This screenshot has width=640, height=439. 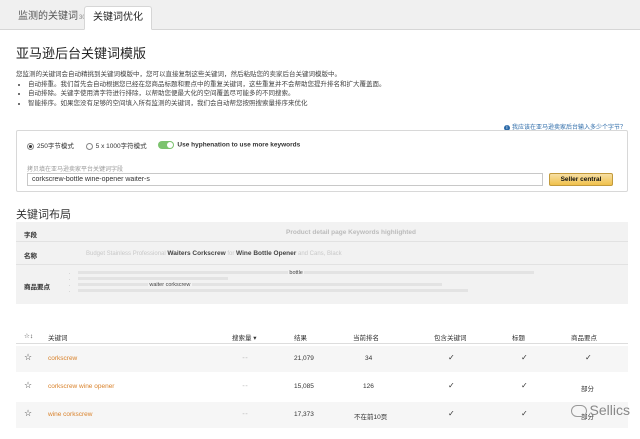 What do you see at coordinates (81, 53) in the screenshot?
I see `page-title: 亚马逊后台关键词模版` at bounding box center [81, 53].